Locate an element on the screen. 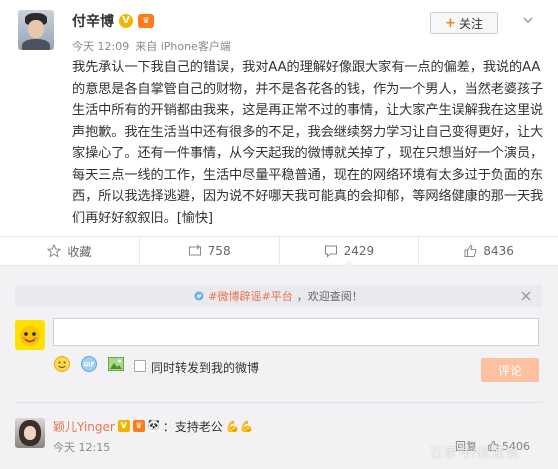 Image resolution: width=558 pixels, height=469 pixels. smiley-icon is located at coordinates (62, 364).